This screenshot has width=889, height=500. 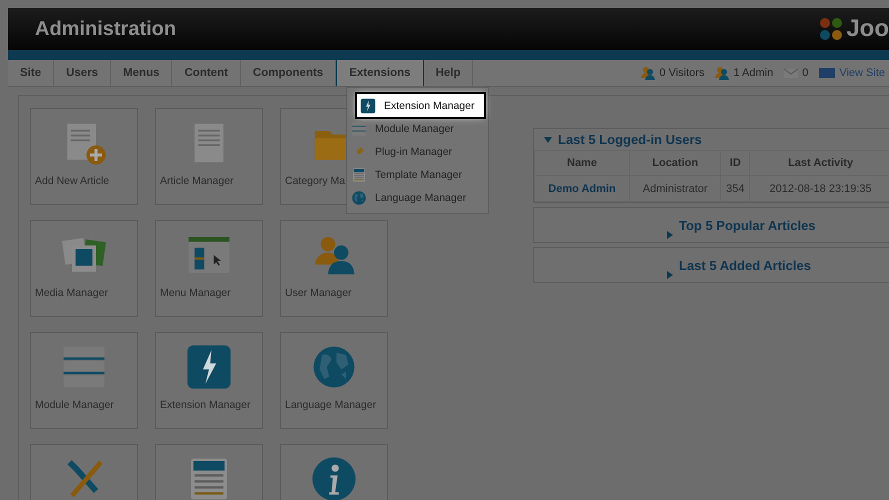 What do you see at coordinates (735, 163) in the screenshot?
I see `column-header: ID` at bounding box center [735, 163].